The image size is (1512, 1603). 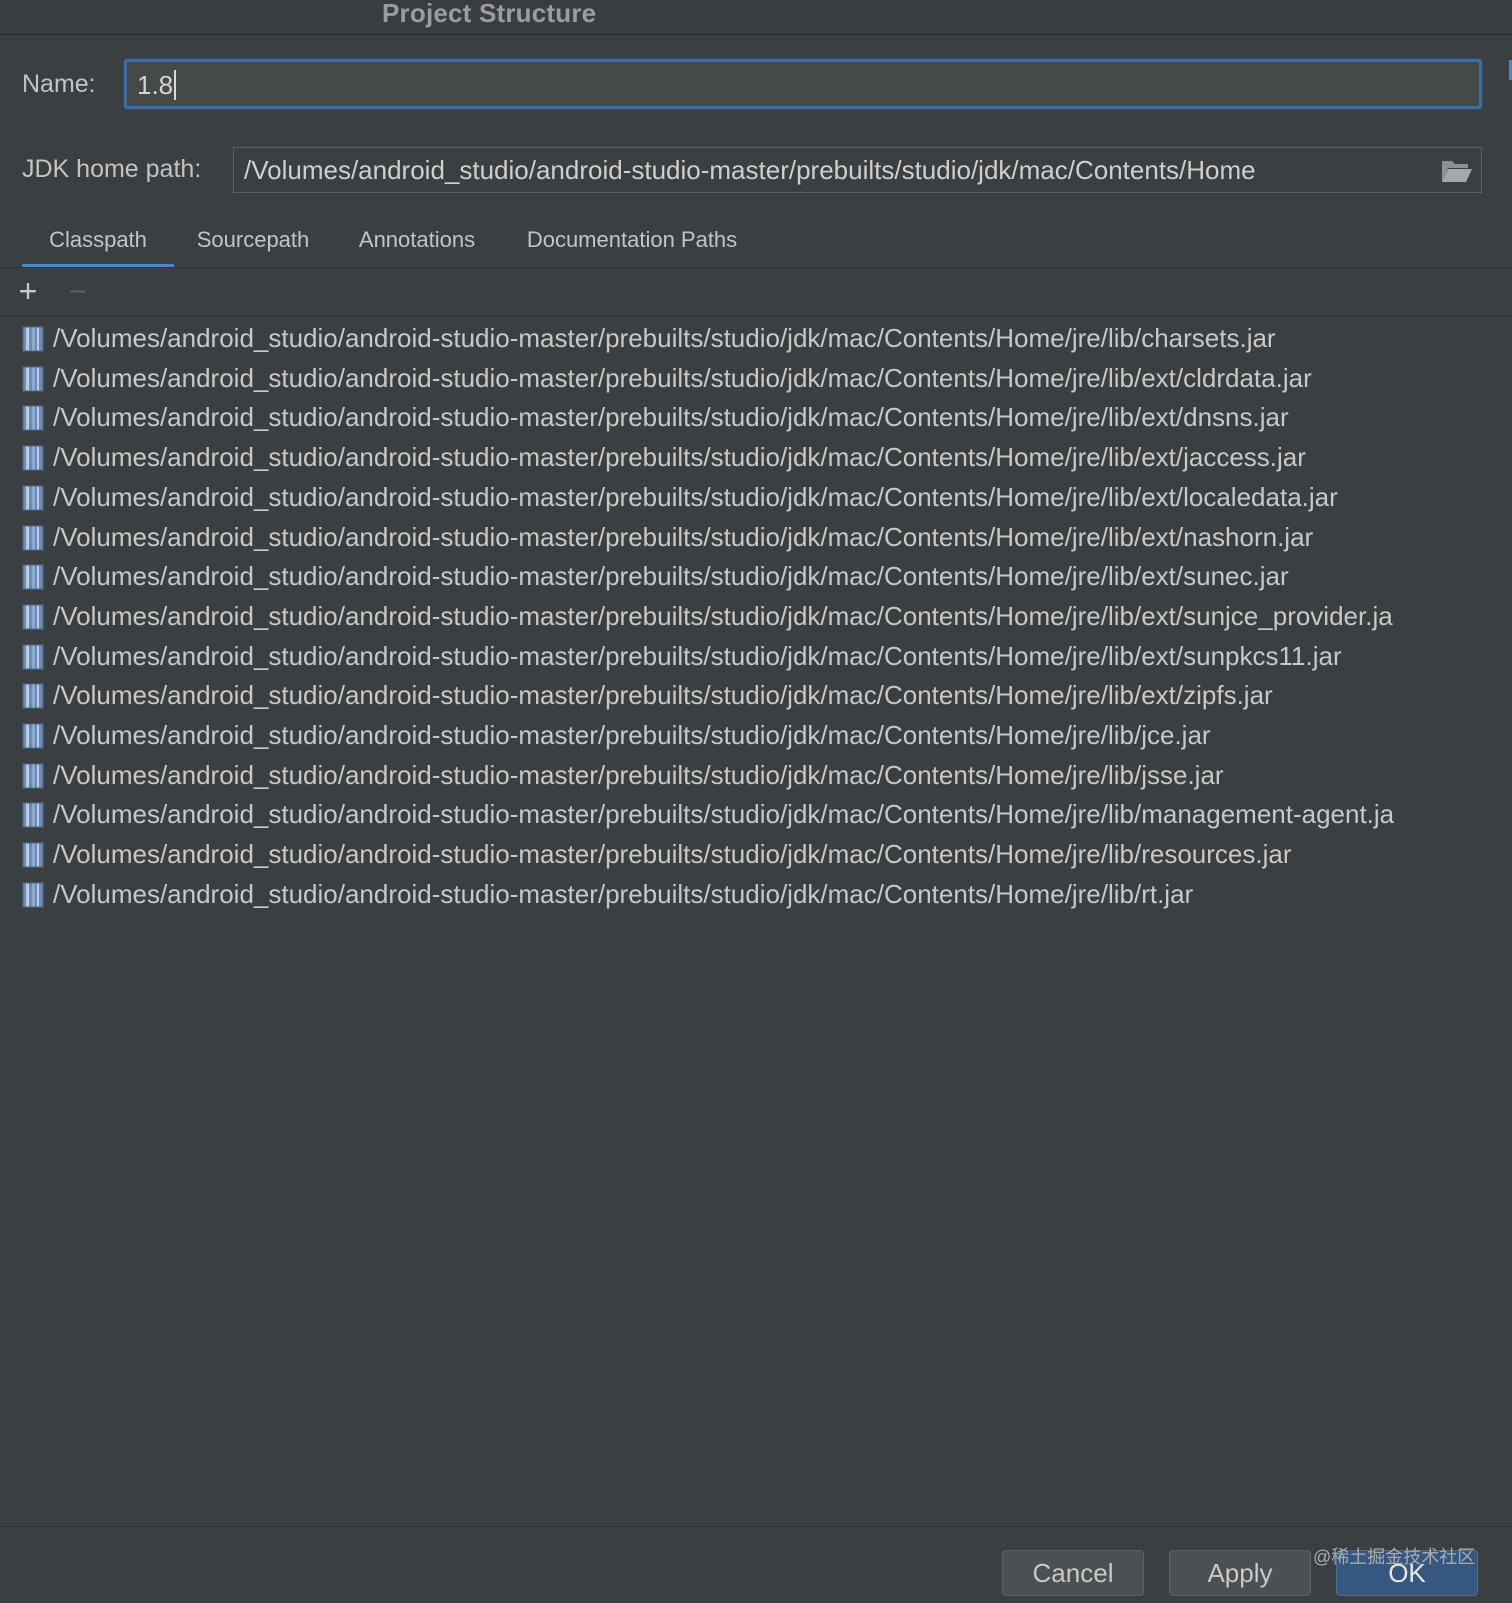 What do you see at coordinates (155, 85) in the screenshot?
I see `name-input-value: 1.8` at bounding box center [155, 85].